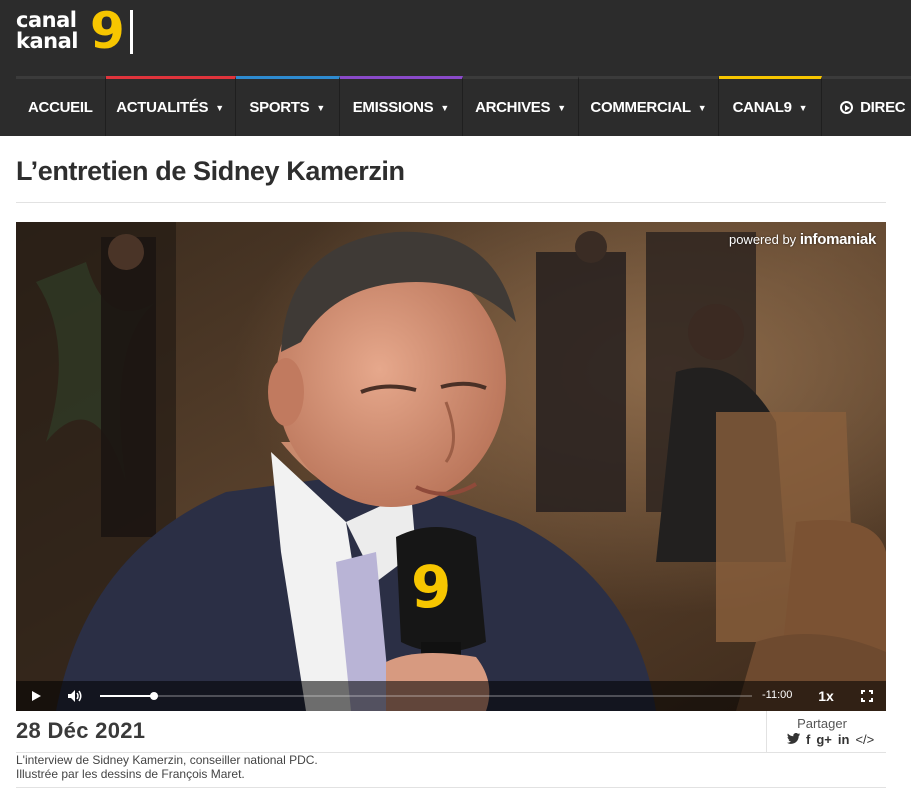 The image size is (911, 791). What do you see at coordinates (808, 740) in the screenshot?
I see `facebook-icon: f` at bounding box center [808, 740].